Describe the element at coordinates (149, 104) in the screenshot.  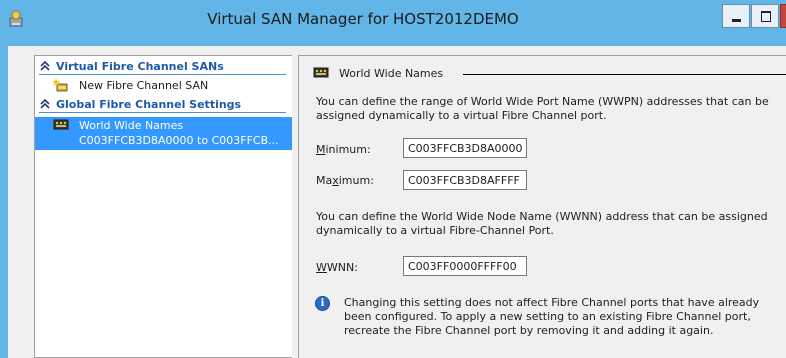
I see `group-label: Global Fibre Channel Settings` at that location.